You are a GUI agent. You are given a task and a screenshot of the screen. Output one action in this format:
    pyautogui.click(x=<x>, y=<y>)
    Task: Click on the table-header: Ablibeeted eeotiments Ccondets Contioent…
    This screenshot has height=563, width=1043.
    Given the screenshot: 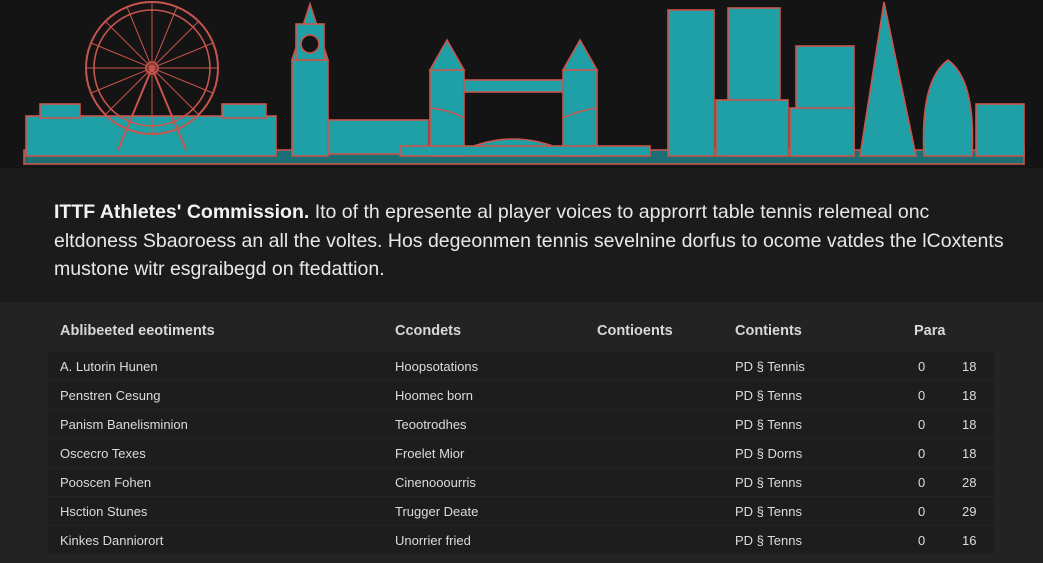 What is the action you would take?
    pyautogui.click(x=521, y=332)
    